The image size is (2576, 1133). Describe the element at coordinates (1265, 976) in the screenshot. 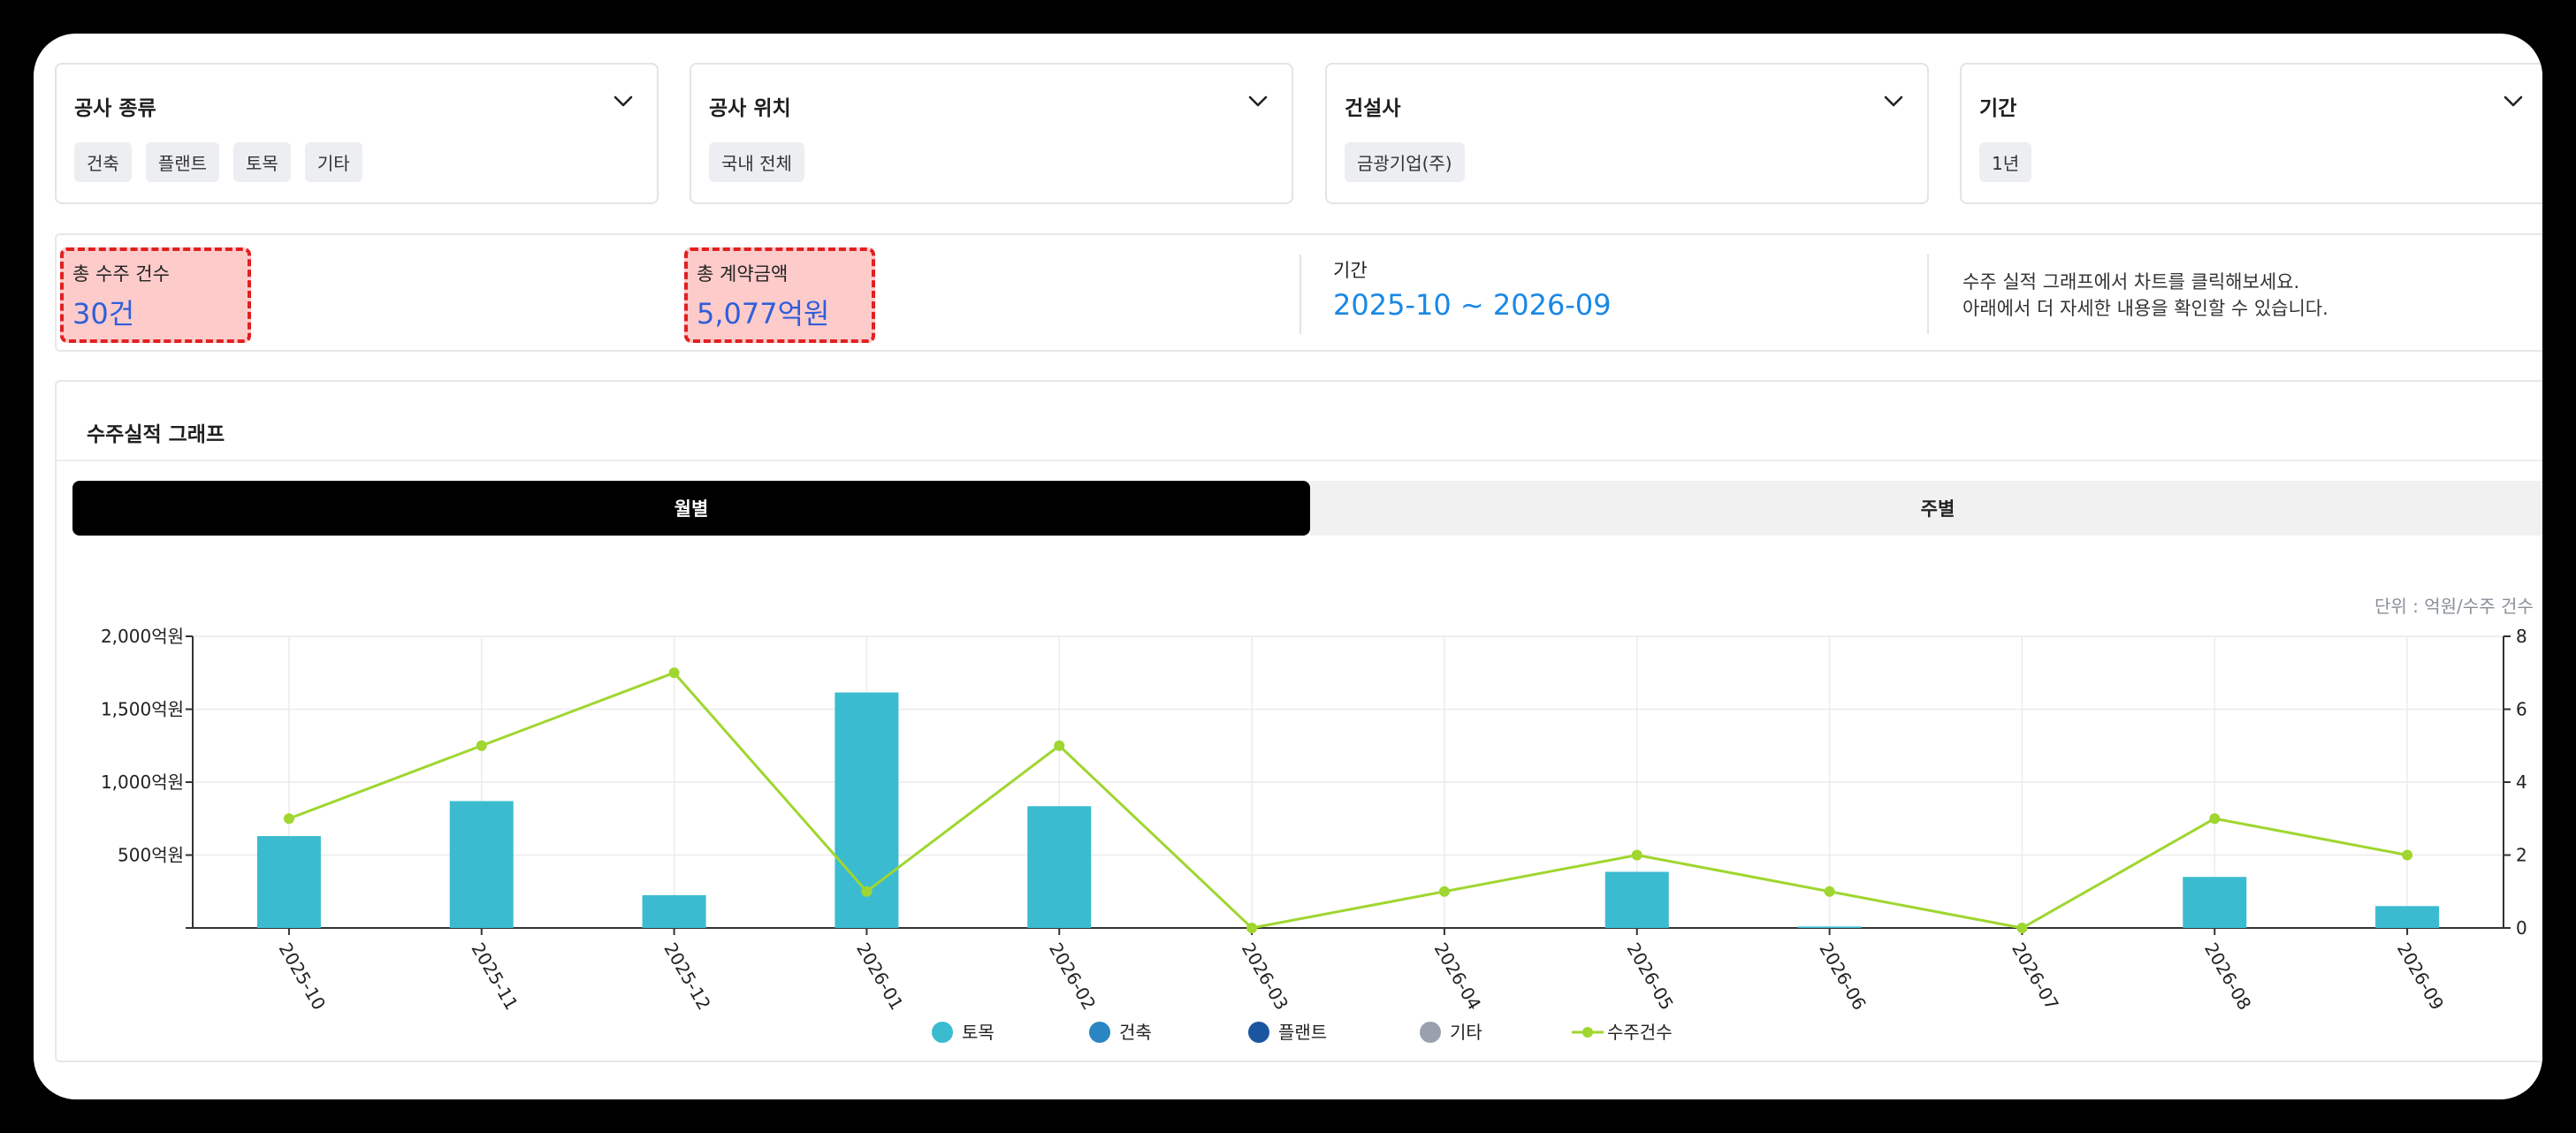

I see `x-tick-label: 2026-03` at that location.